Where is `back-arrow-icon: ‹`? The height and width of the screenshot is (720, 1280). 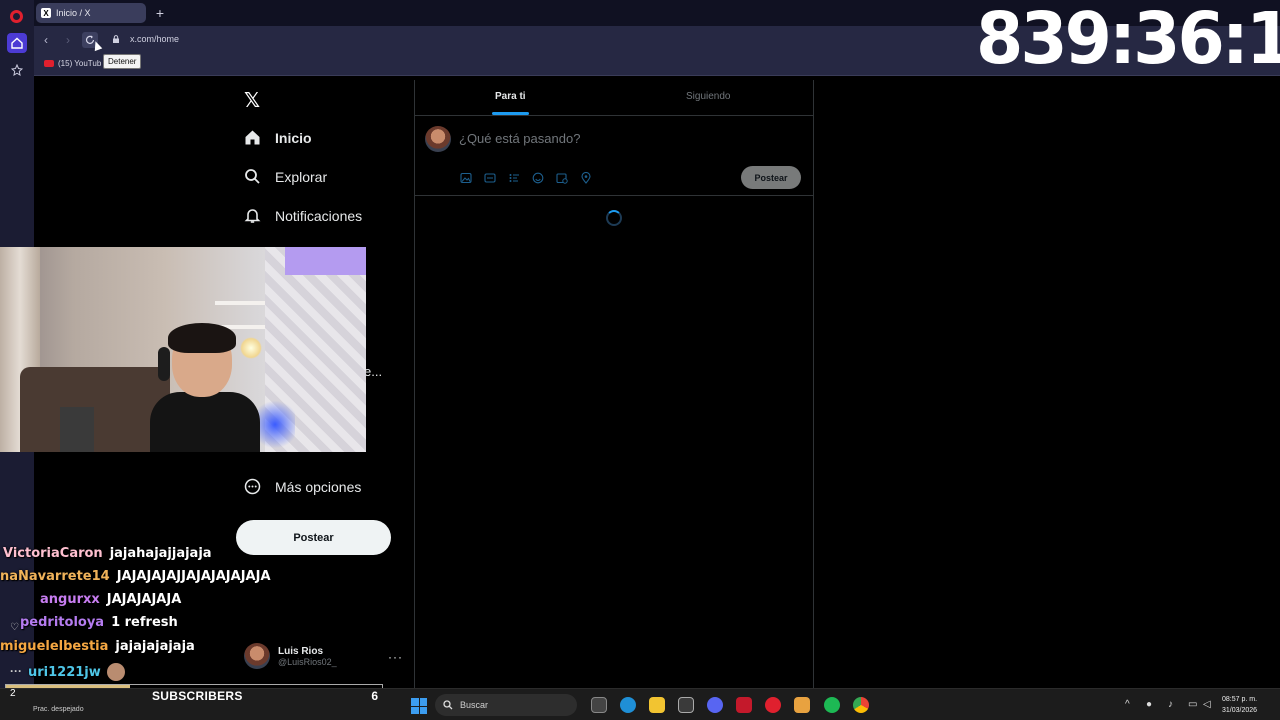
back-arrow-icon: ‹ is located at coordinates (46, 40).